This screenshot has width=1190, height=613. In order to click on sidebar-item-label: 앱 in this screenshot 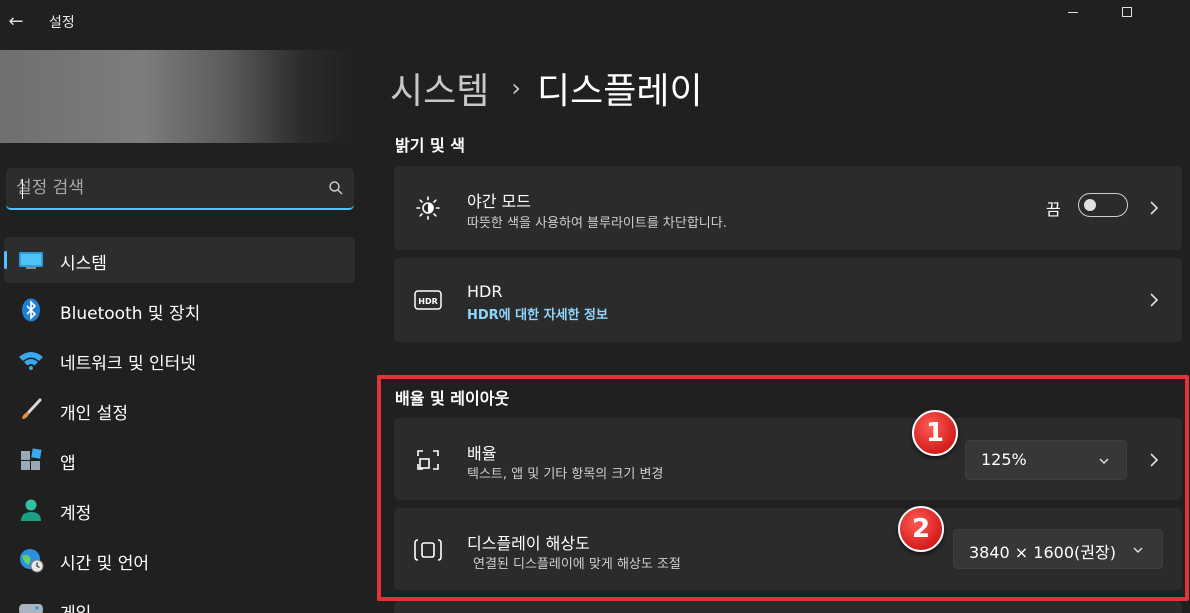, I will do `click(68, 464)`.